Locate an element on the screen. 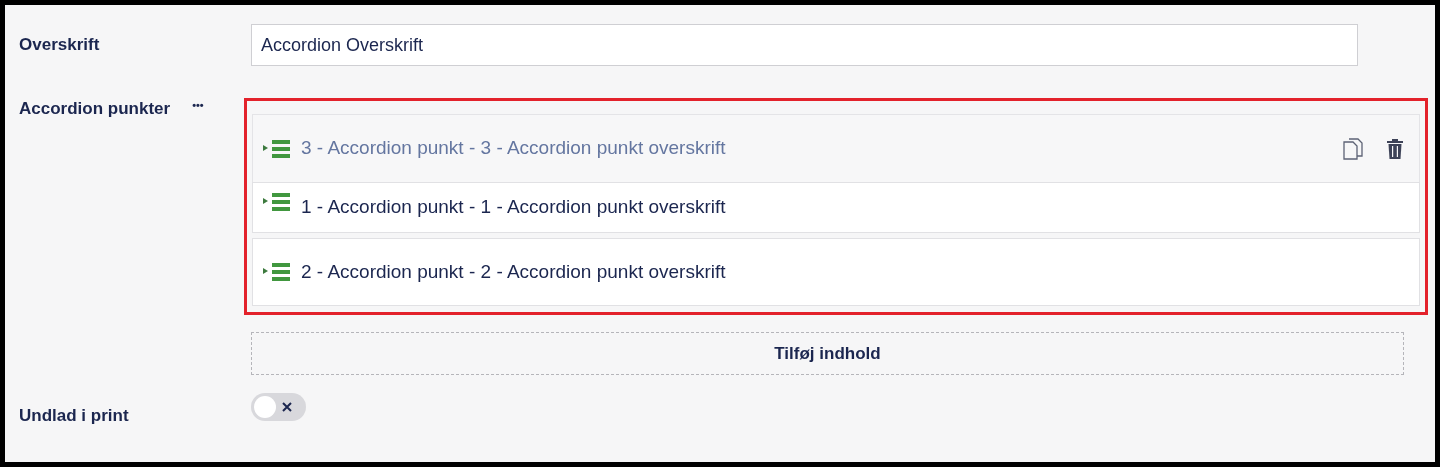 The height and width of the screenshot is (467, 1440). accordion-item: 3 - Accordion punkt - 3 - Accordion punkt overskrift is located at coordinates (836, 148).